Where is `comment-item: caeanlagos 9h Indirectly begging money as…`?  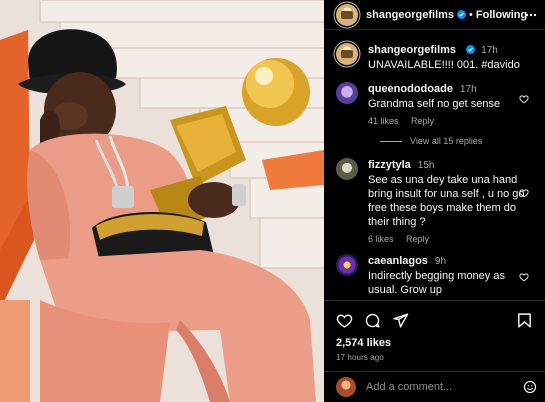
comment-item: caeanlagos 9h Indirectly begging money as… is located at coordinates (435, 275).